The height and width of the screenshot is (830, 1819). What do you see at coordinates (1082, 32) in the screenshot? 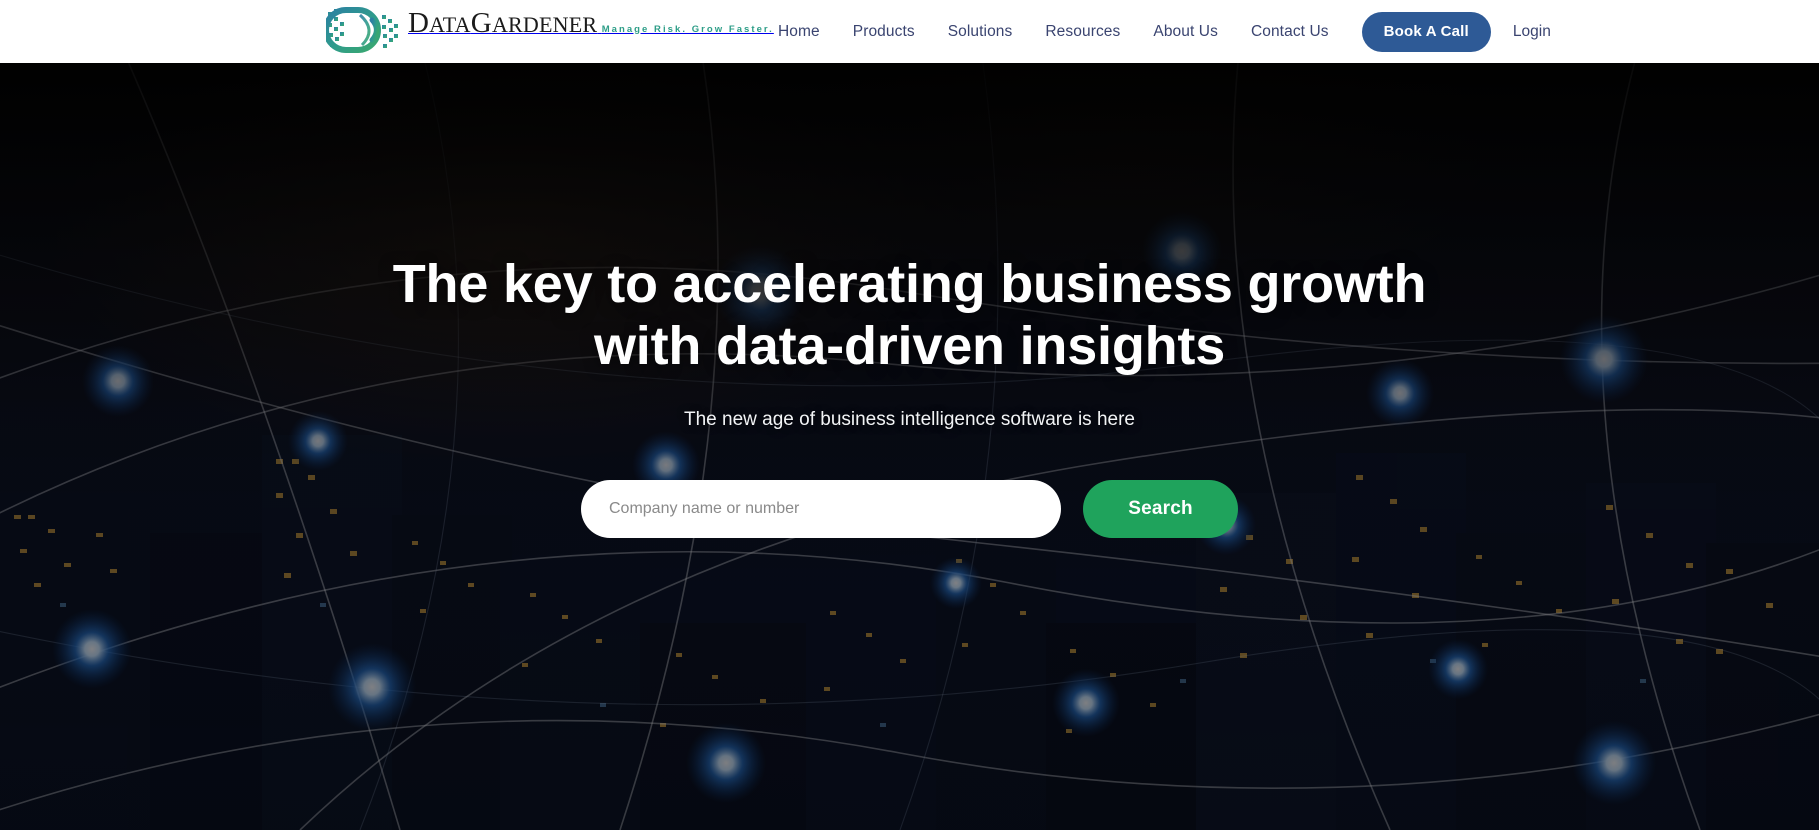
I see `nav-item-resources: Resources` at bounding box center [1082, 32].